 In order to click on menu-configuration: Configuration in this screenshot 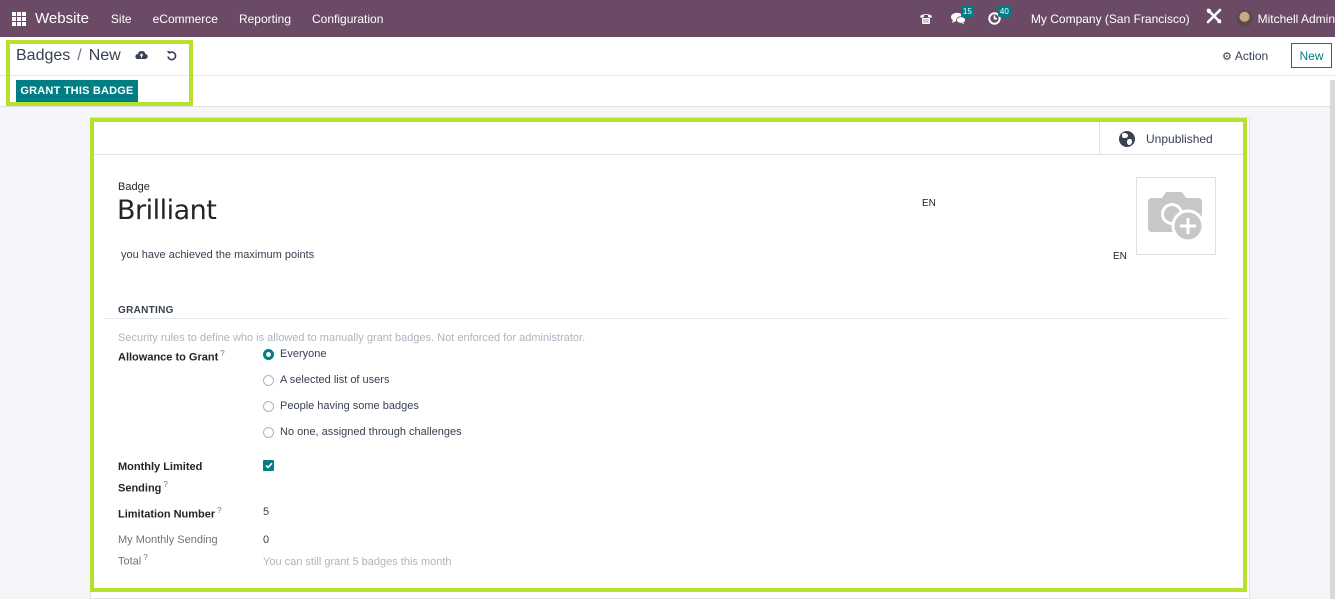, I will do `click(347, 19)`.